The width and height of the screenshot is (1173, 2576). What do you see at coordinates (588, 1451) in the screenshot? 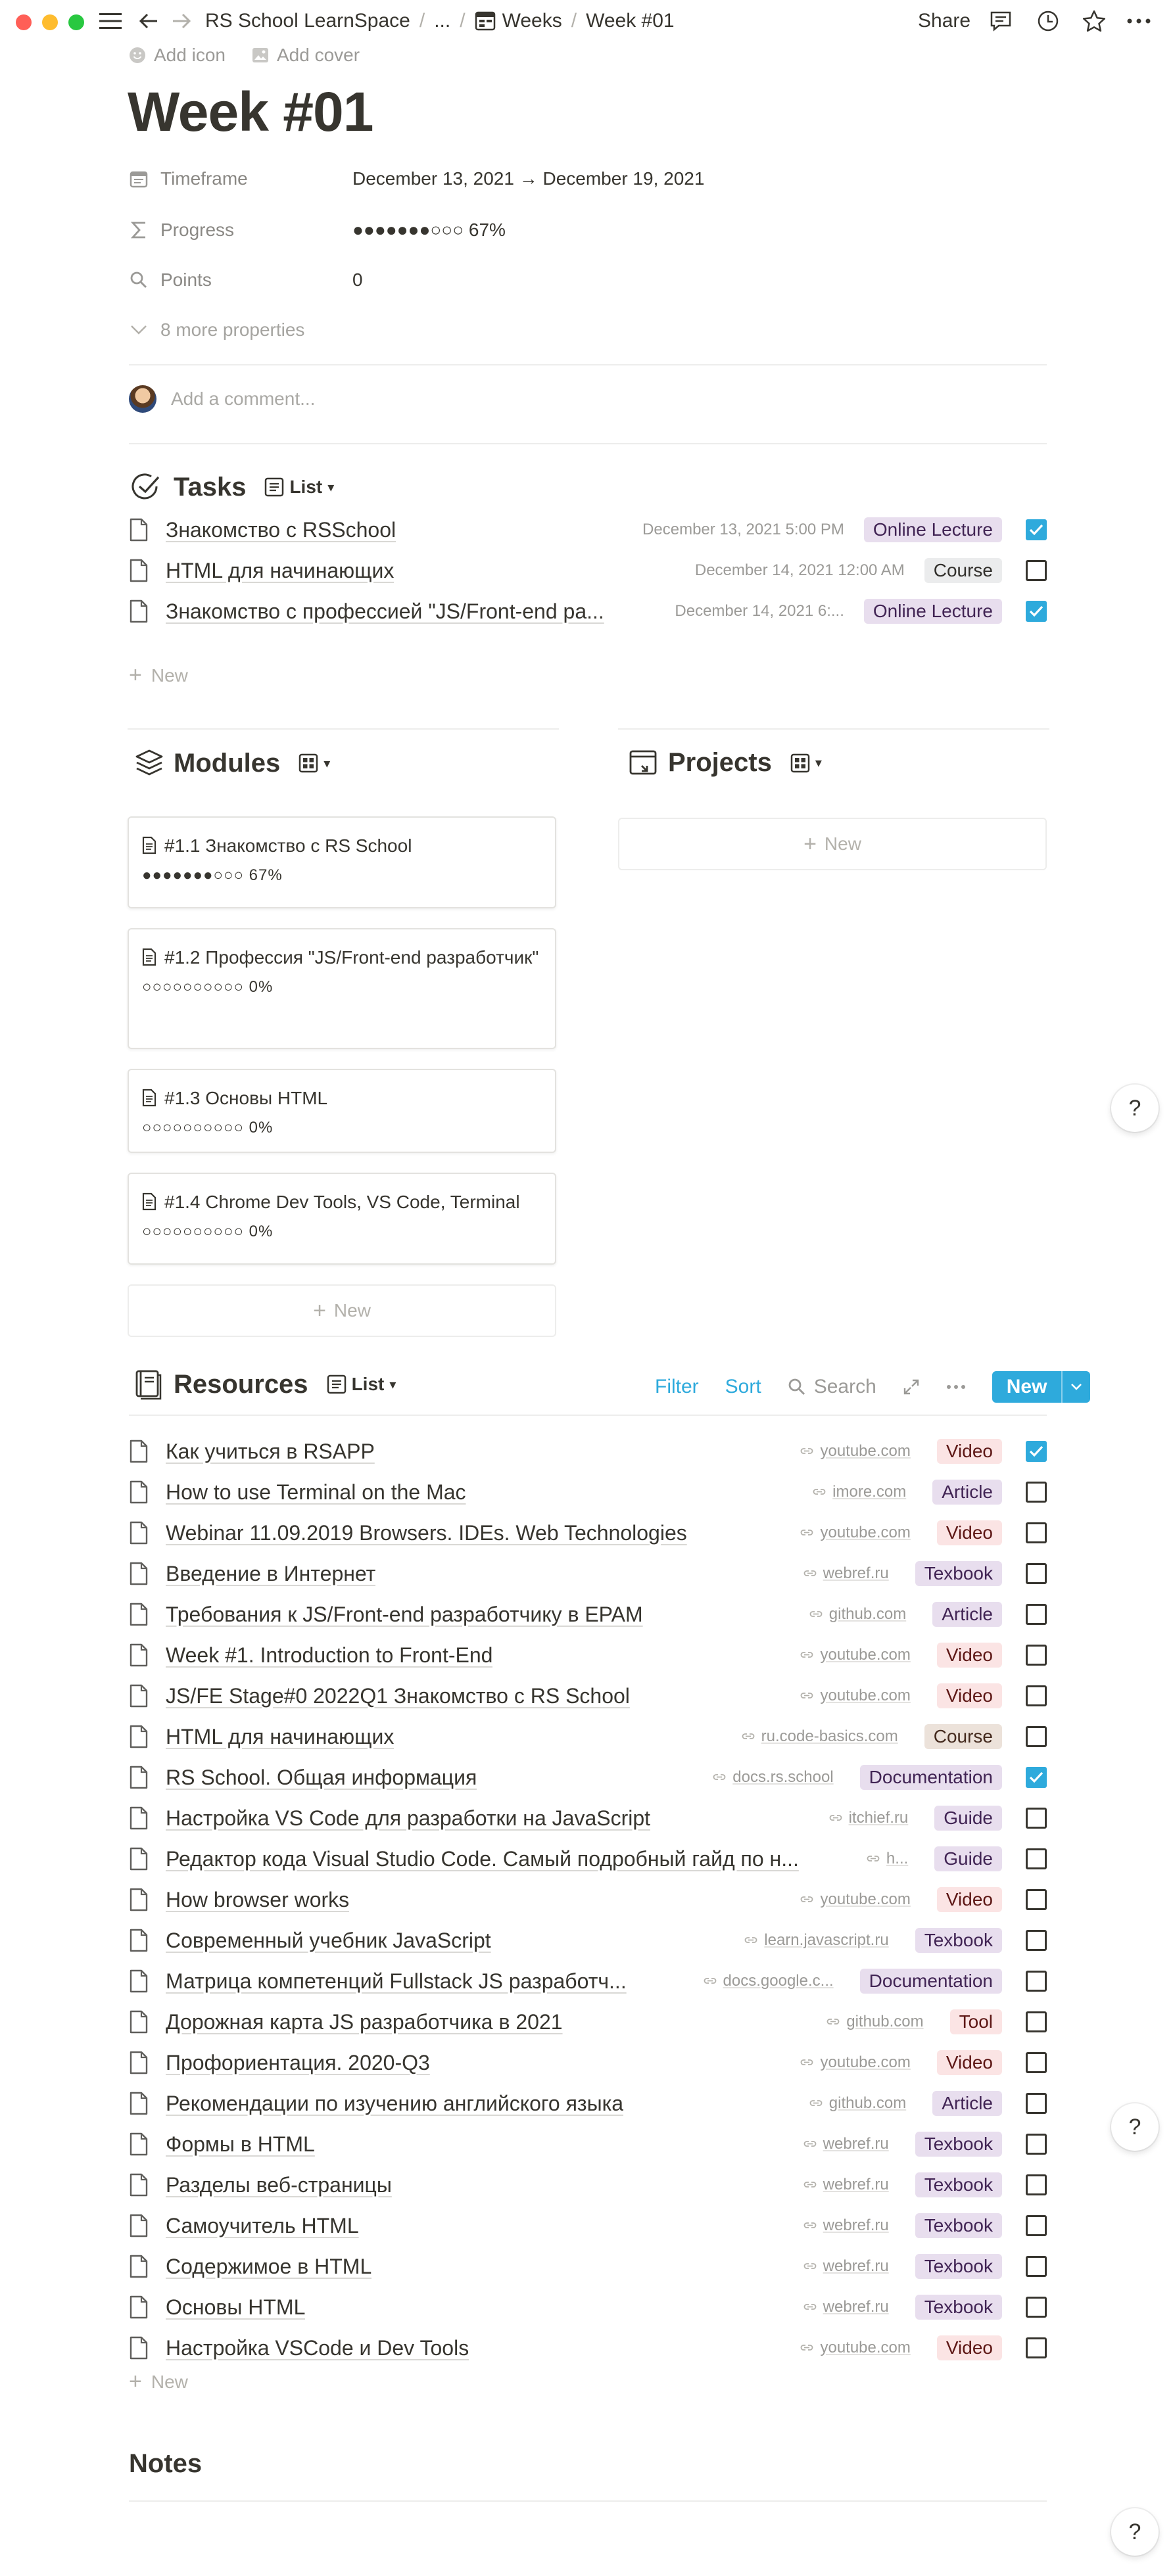
I see `resource-row: Как учиться в RSAPP youtube.com Video` at bounding box center [588, 1451].